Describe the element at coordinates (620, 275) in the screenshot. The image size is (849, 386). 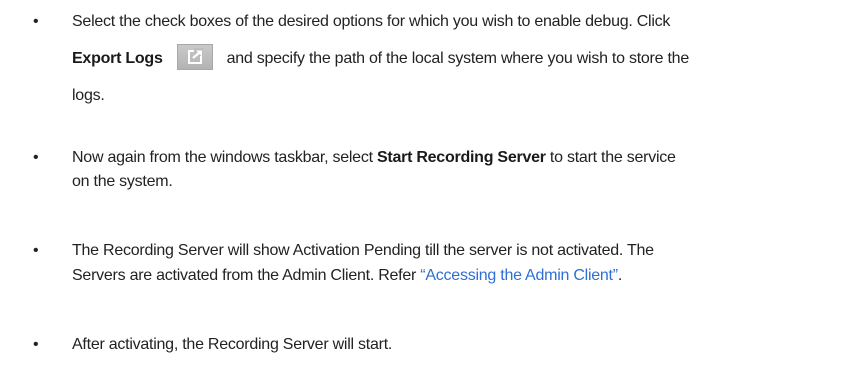
I see `text-suffix: .` at that location.